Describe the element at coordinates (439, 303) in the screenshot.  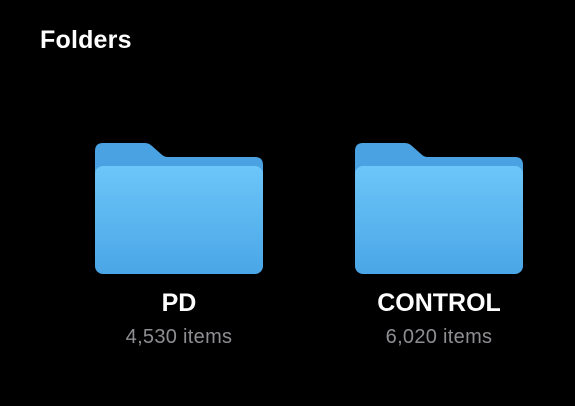
I see `folder-name: CONTROL` at that location.